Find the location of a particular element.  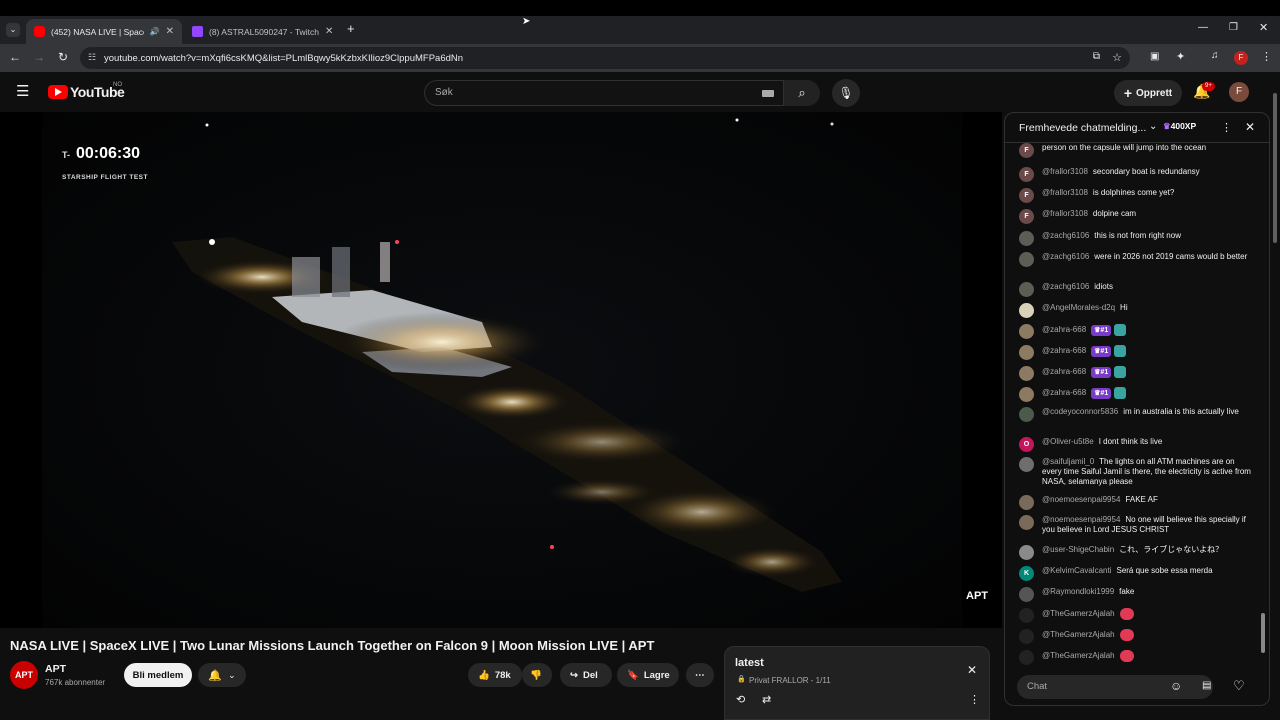

search-input: Søk is located at coordinates (604, 93).